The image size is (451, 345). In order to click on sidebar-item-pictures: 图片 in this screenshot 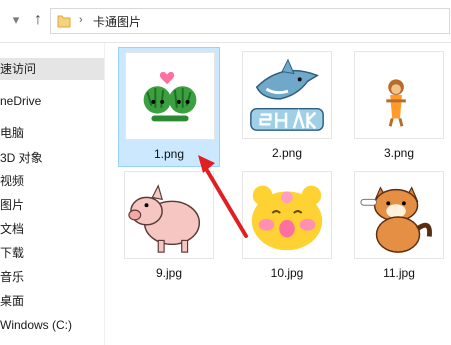, I will do `click(52, 205)`.